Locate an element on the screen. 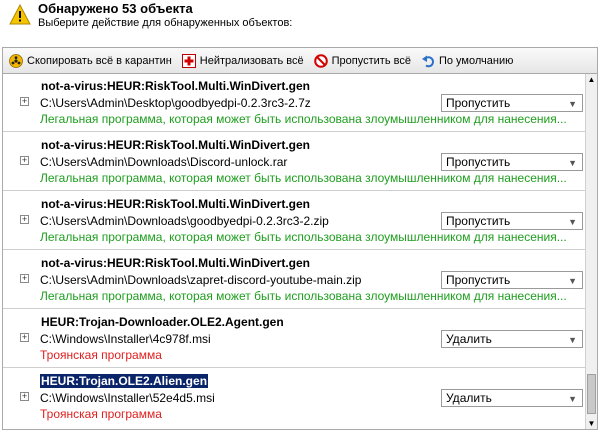 The height and width of the screenshot is (434, 600). warning-icon is located at coordinates (20, 14).